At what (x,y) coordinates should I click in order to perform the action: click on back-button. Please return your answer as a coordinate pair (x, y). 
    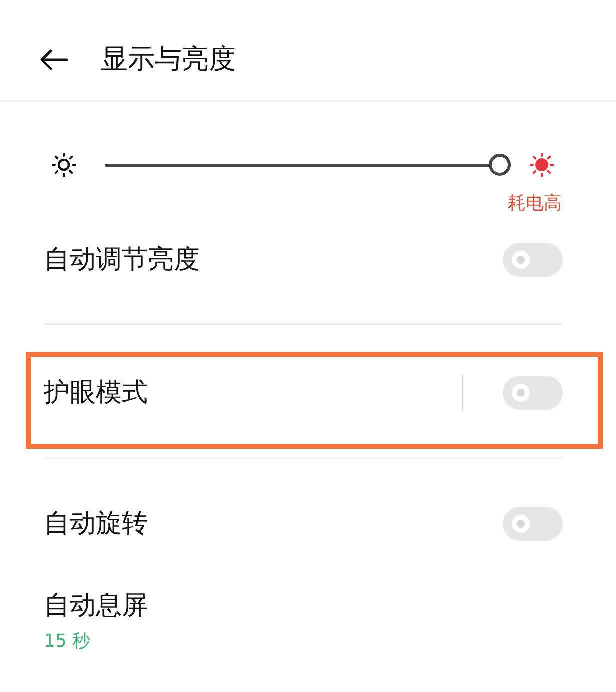
    Looking at the image, I should click on (54, 60).